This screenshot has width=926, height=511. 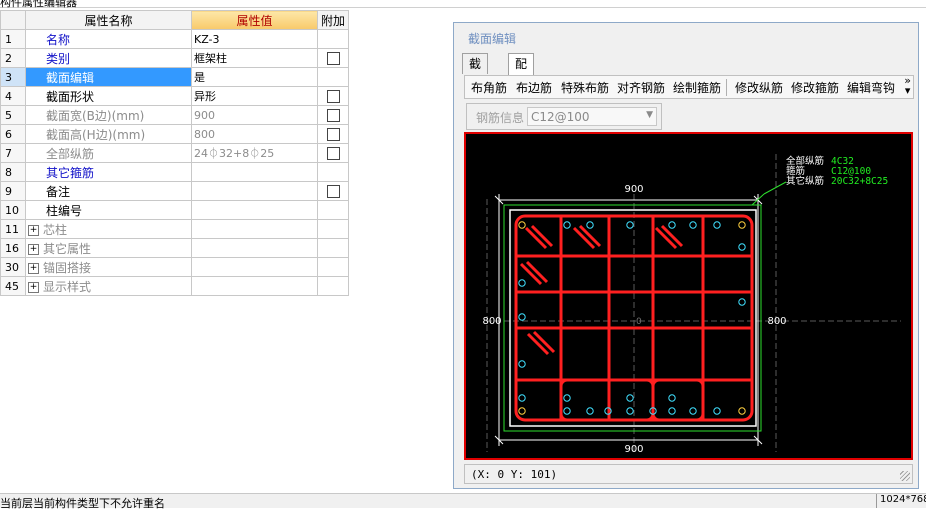 I want to click on property-value: 框架柱, so click(x=254, y=58).